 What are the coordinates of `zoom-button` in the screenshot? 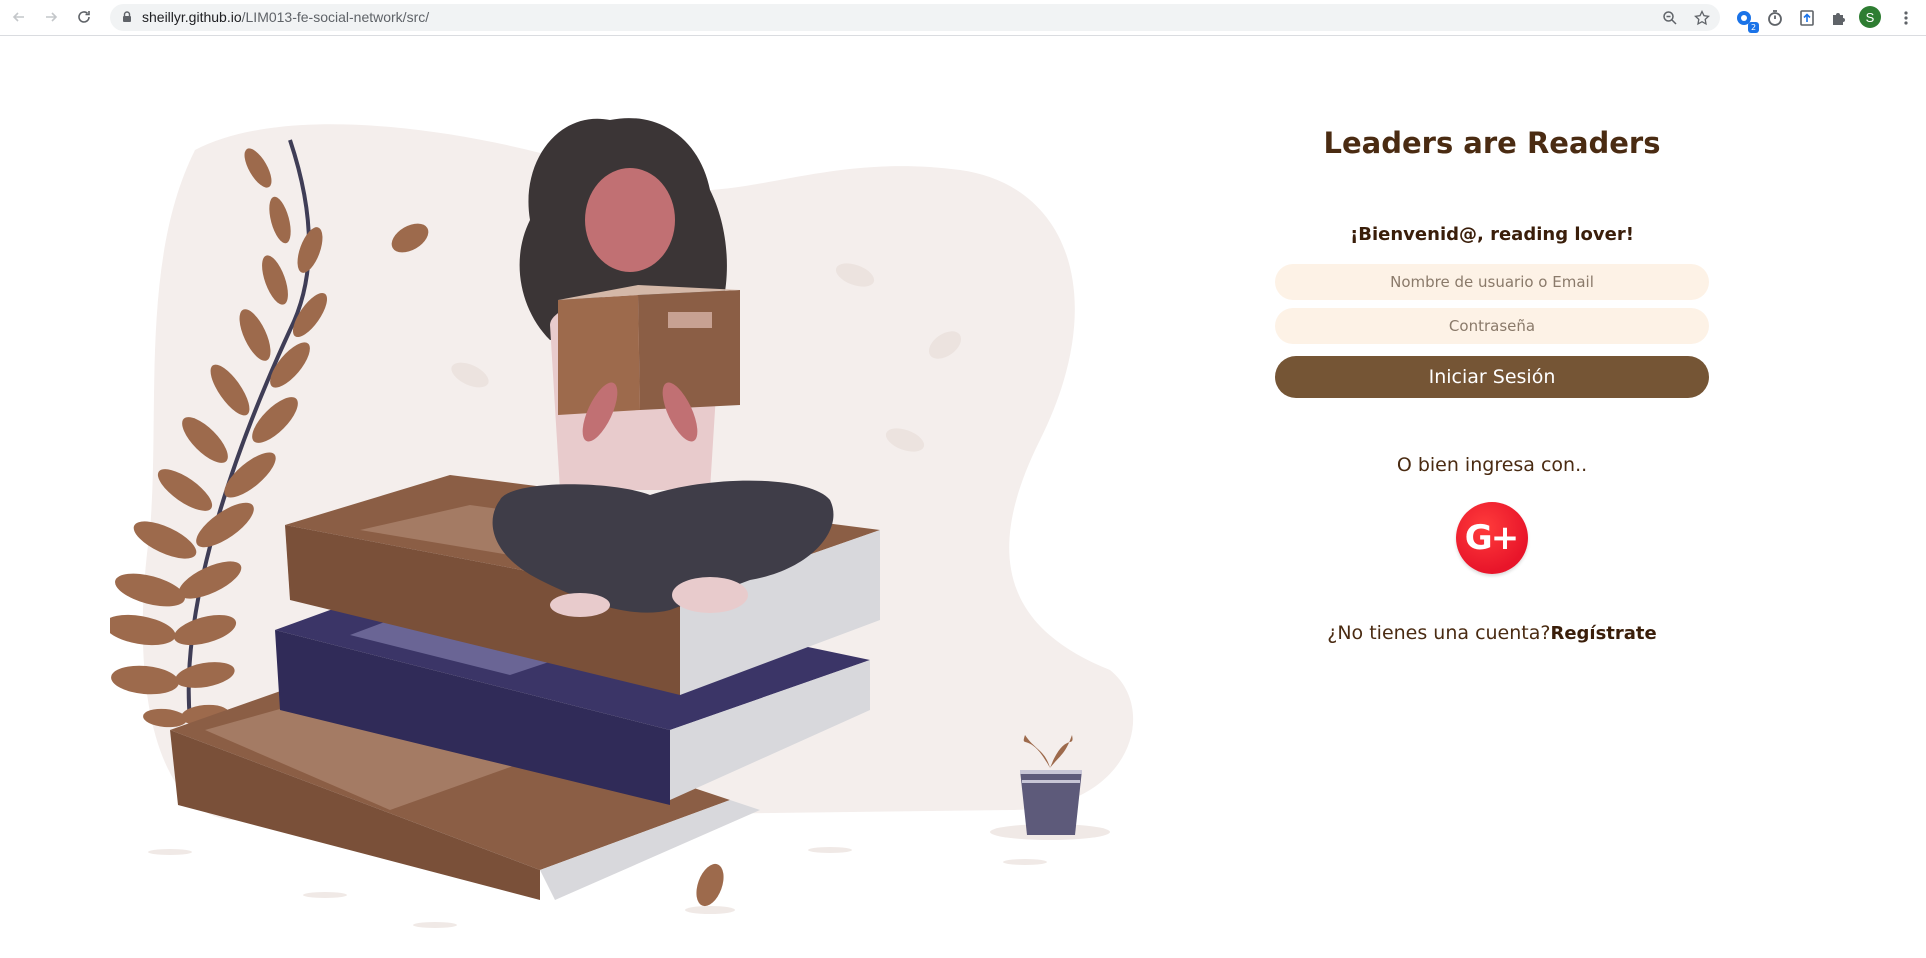 It's located at (1670, 18).